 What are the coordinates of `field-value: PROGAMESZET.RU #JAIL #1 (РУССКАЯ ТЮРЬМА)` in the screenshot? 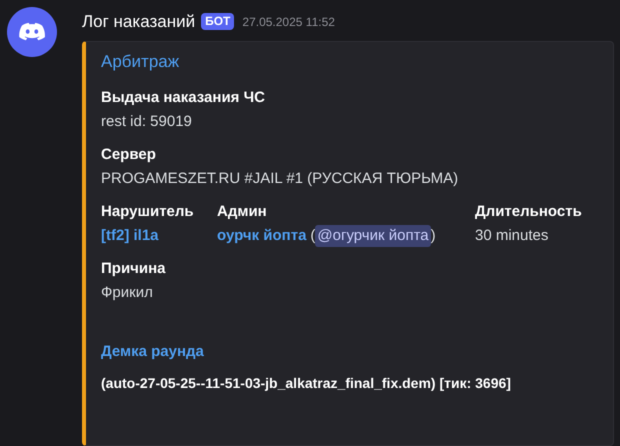 It's located at (279, 179).